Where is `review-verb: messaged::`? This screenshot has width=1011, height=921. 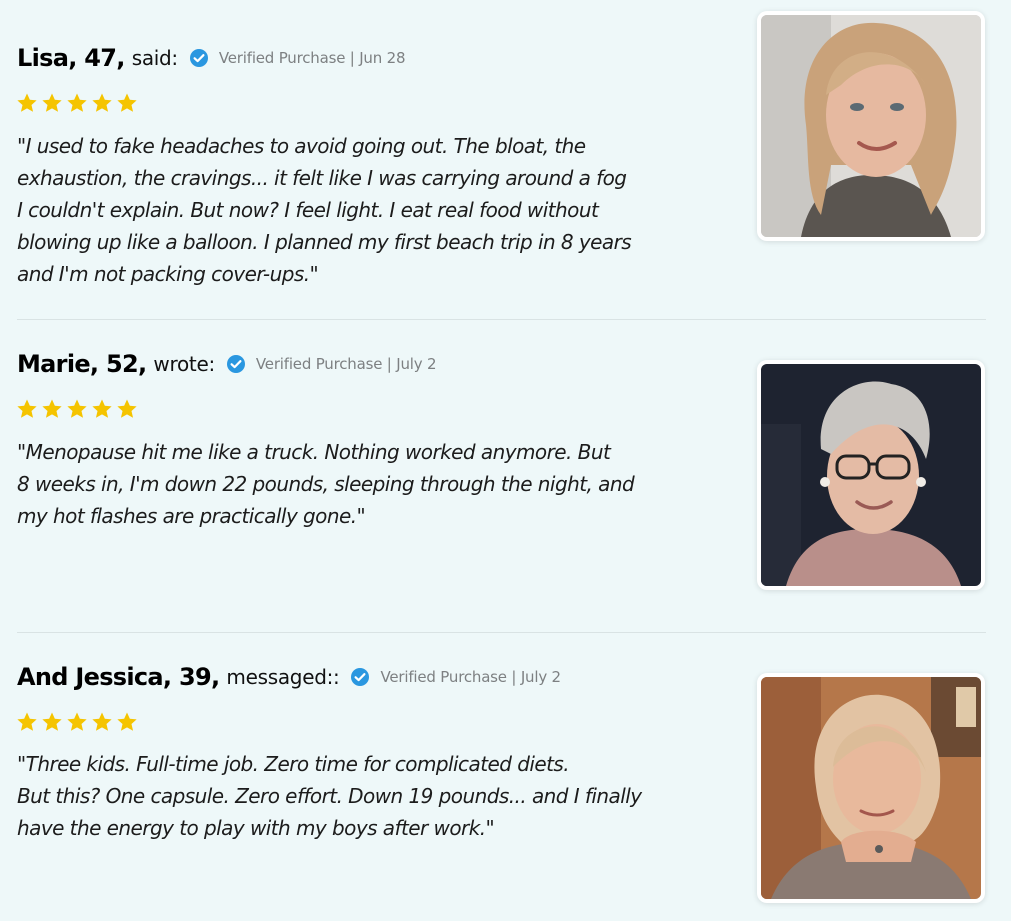 review-verb: messaged:: is located at coordinates (283, 677).